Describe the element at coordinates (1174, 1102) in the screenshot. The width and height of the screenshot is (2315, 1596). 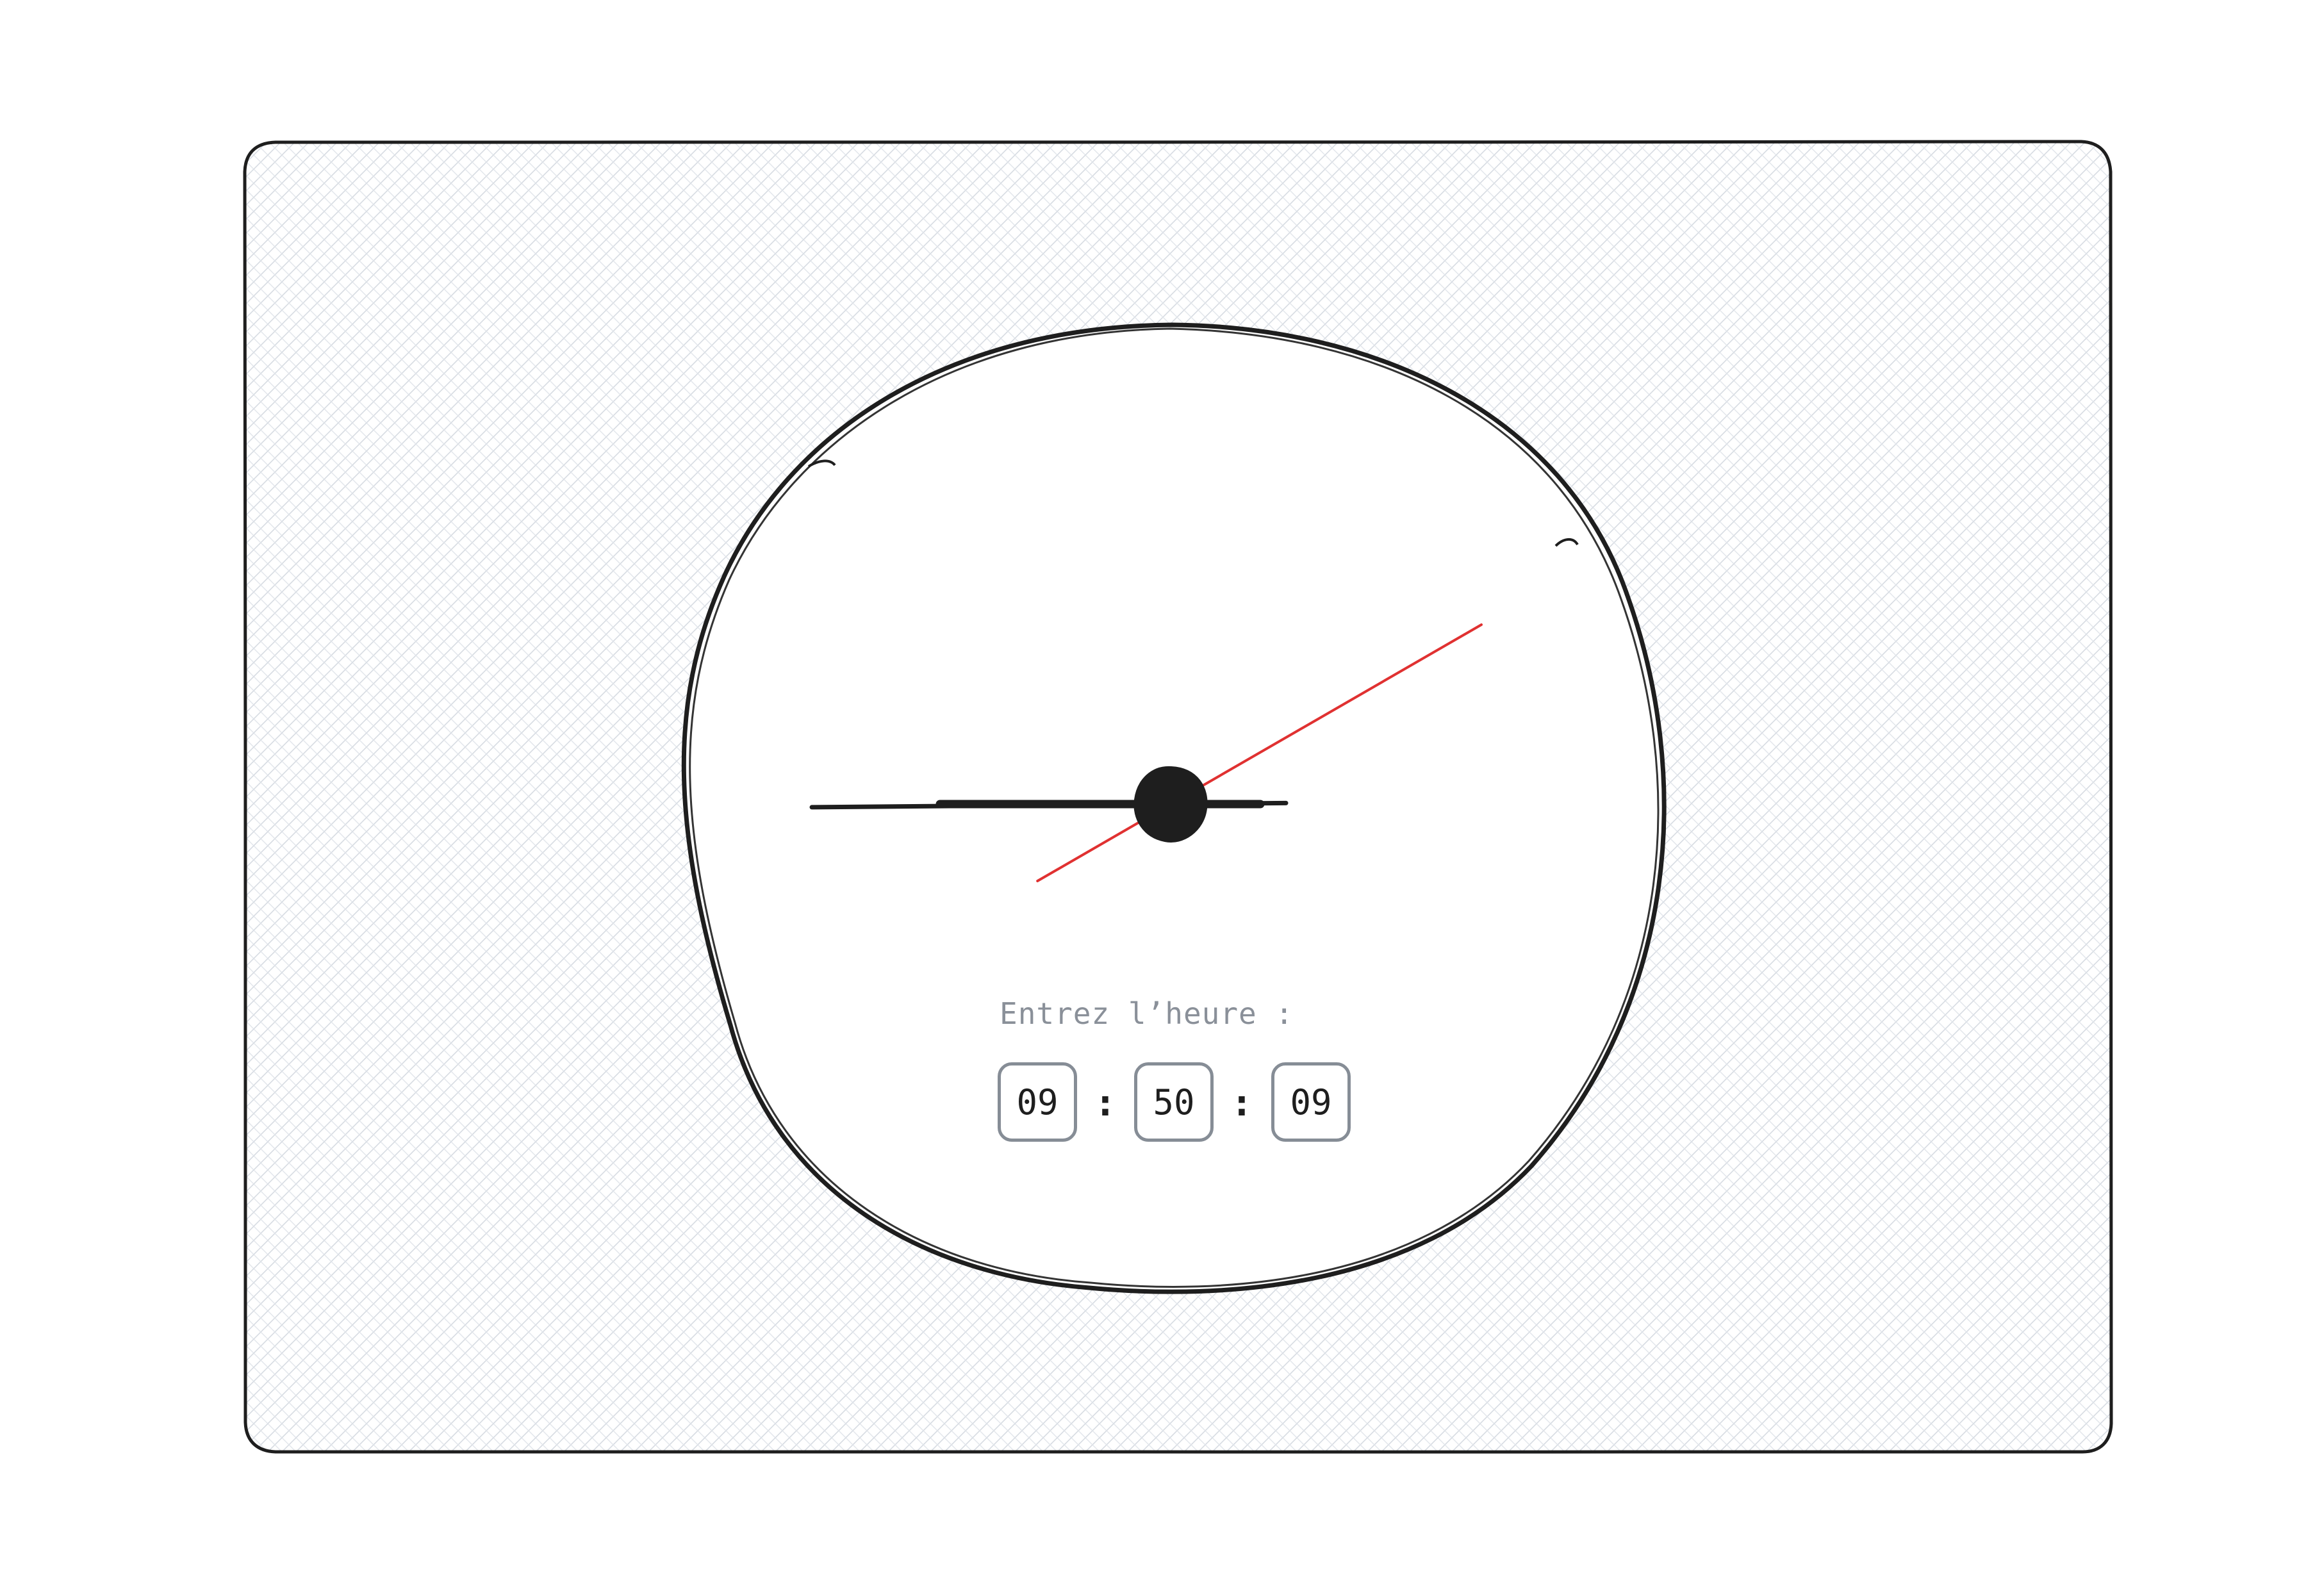
I see `minutes-field: 50` at that location.